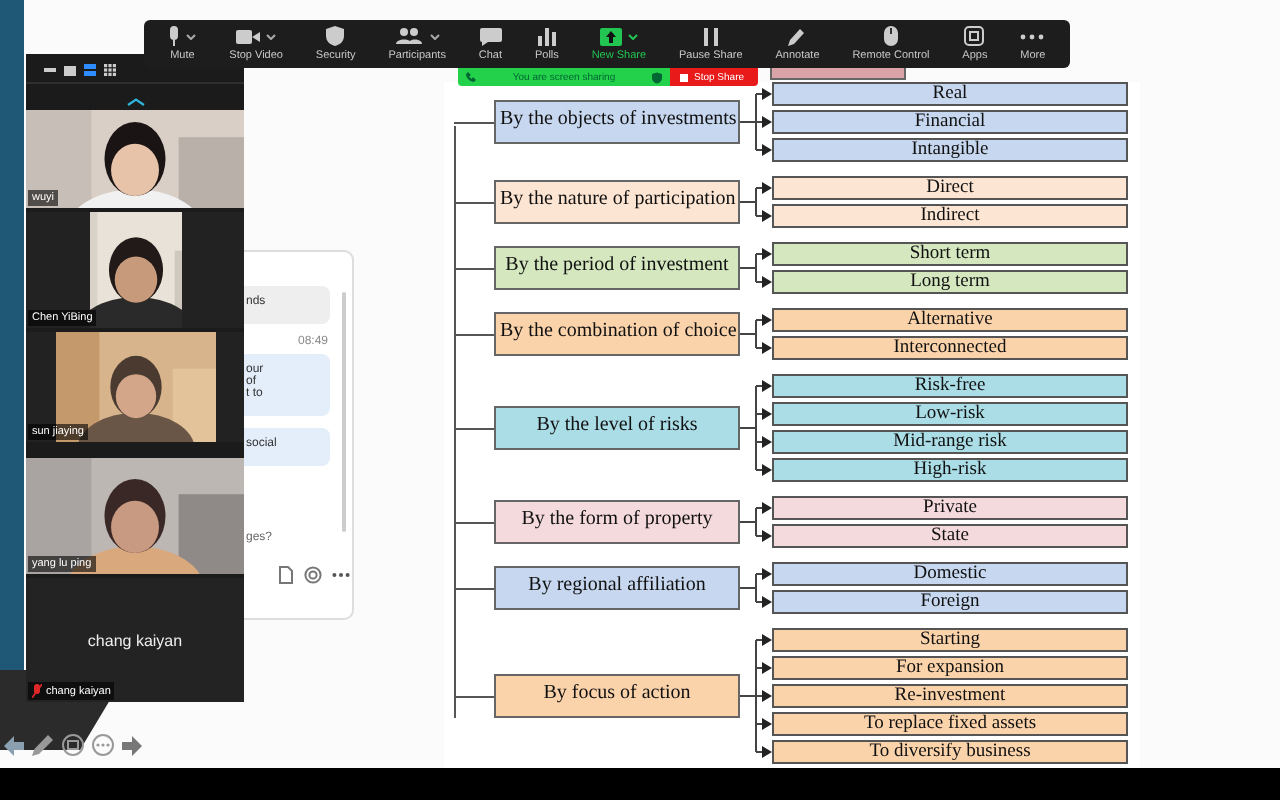  I want to click on participant-name: chang kaiyan, so click(135, 640).